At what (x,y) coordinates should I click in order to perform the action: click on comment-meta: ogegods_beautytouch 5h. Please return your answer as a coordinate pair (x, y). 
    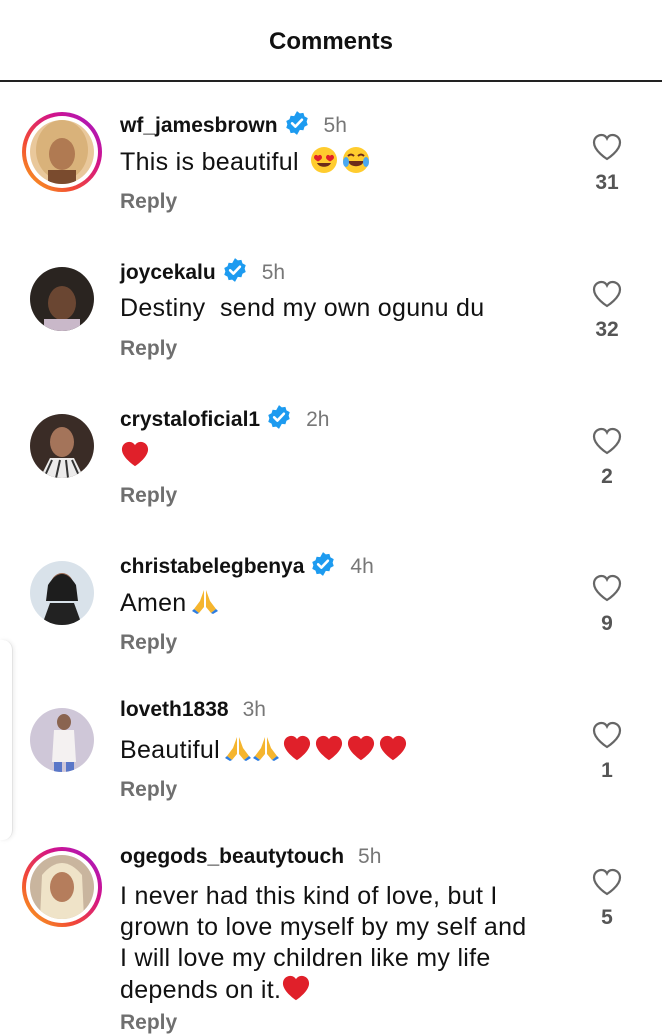
    Looking at the image, I should click on (250, 857).